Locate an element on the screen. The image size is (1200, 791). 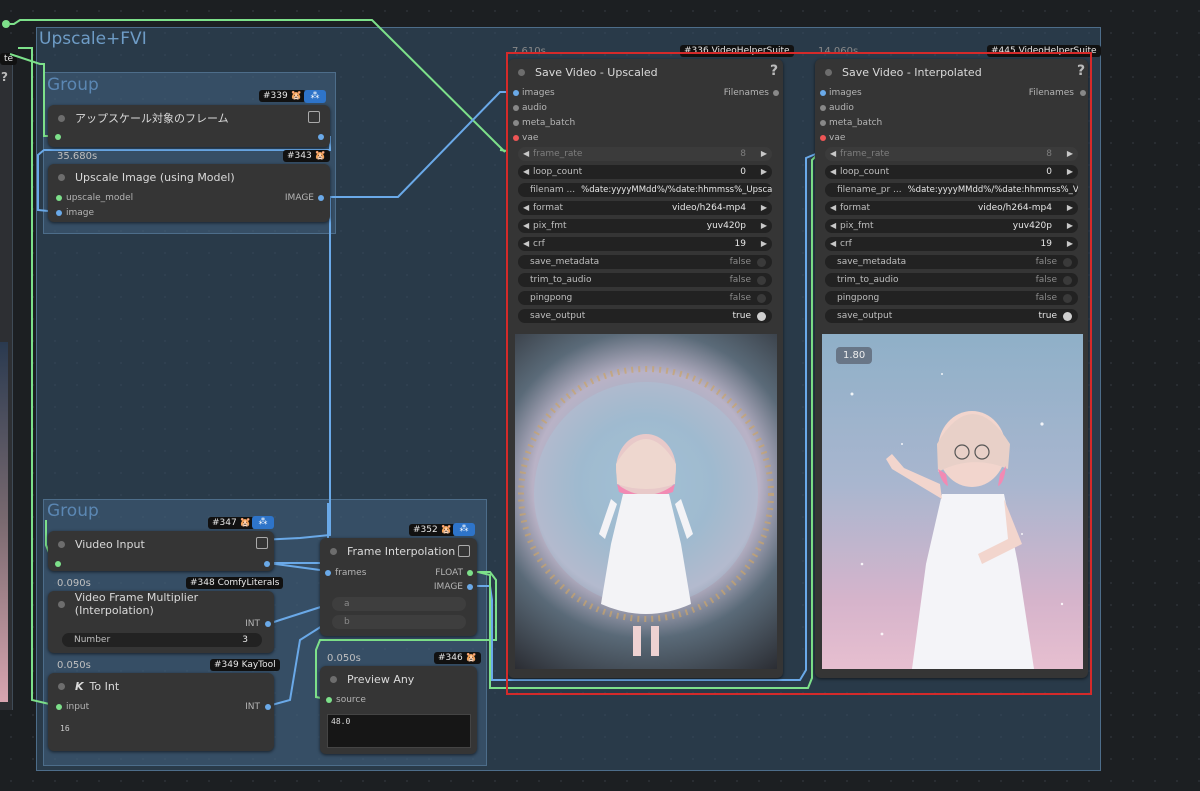
node-347-output-socket is located at coordinates (267, 564).